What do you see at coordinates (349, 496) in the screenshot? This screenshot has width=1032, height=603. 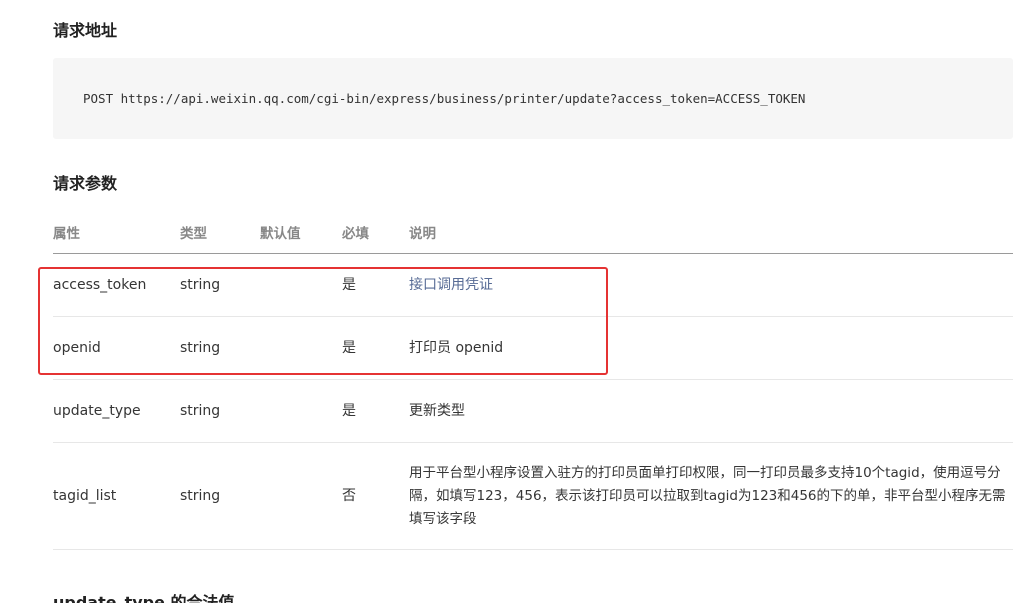 I see `param-required: 否` at bounding box center [349, 496].